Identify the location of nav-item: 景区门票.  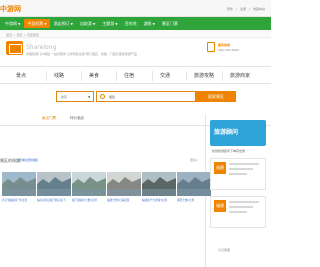
(170, 23).